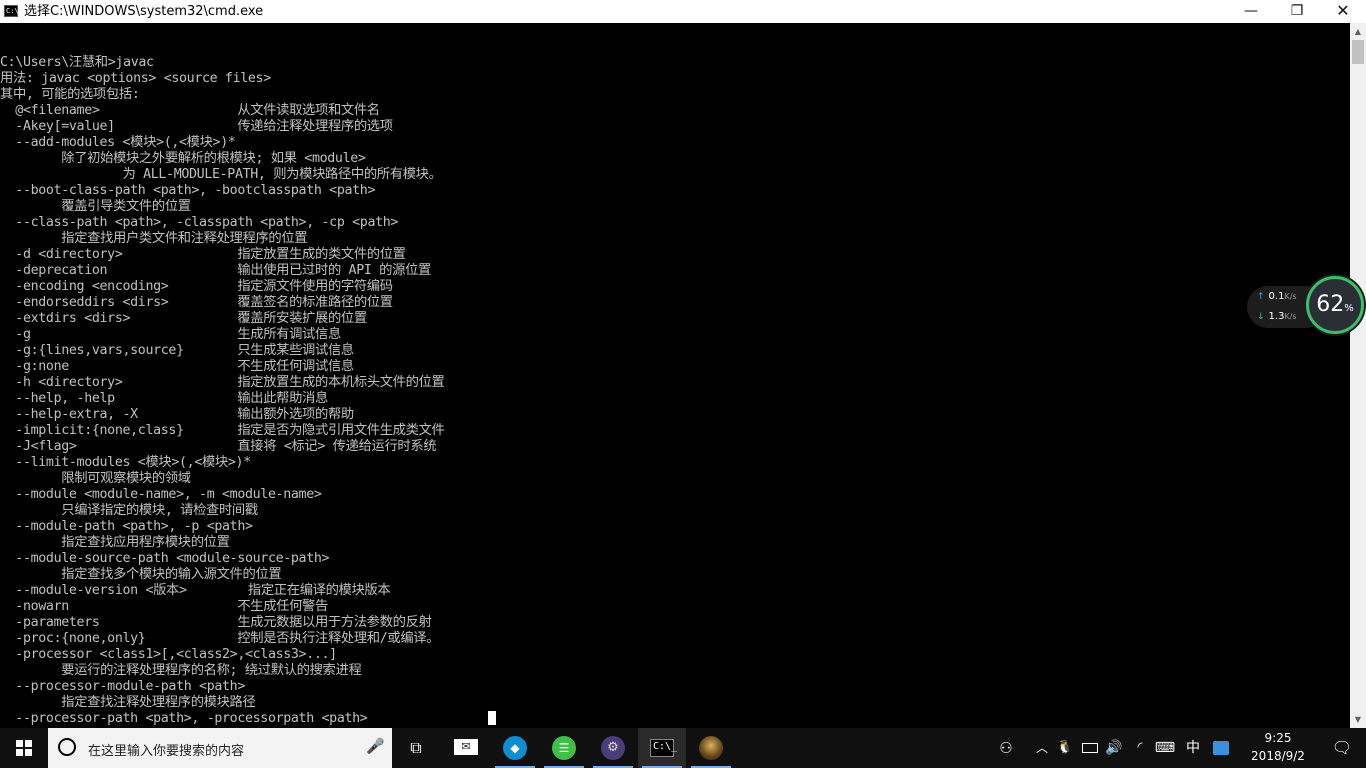  Describe the element at coordinates (115, 542) in the screenshot. I see `console-line: 指定查找应用程序模块的位置` at that location.